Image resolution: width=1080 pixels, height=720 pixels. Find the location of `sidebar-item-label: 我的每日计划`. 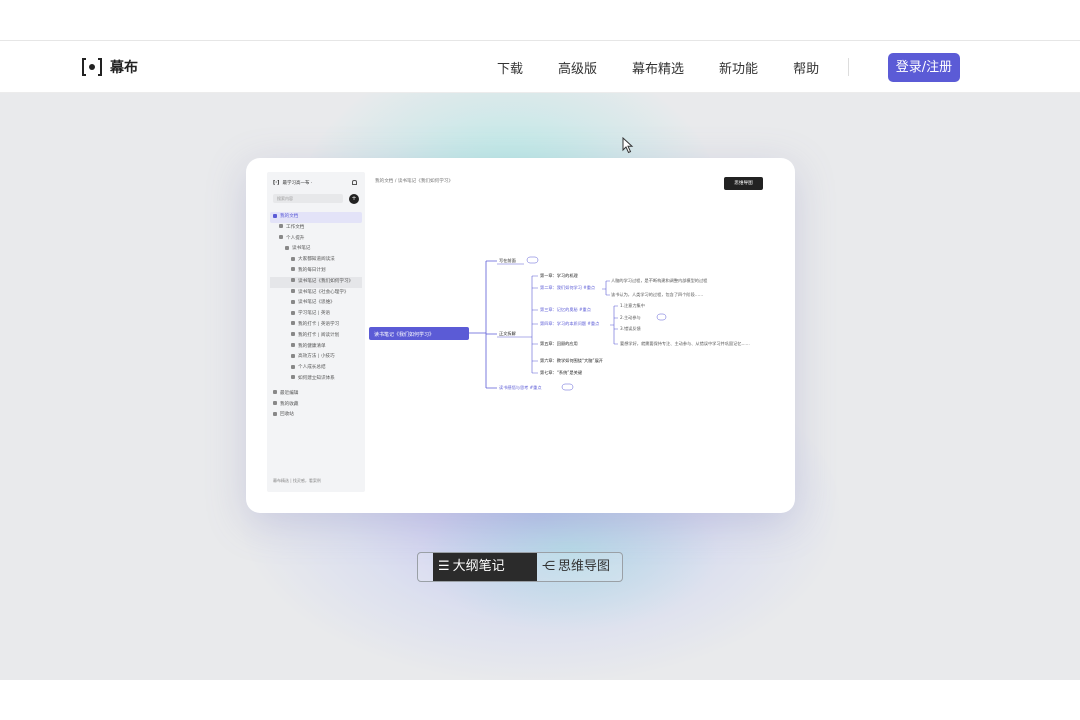

sidebar-item-label: 我的每日计划 is located at coordinates (312, 270).